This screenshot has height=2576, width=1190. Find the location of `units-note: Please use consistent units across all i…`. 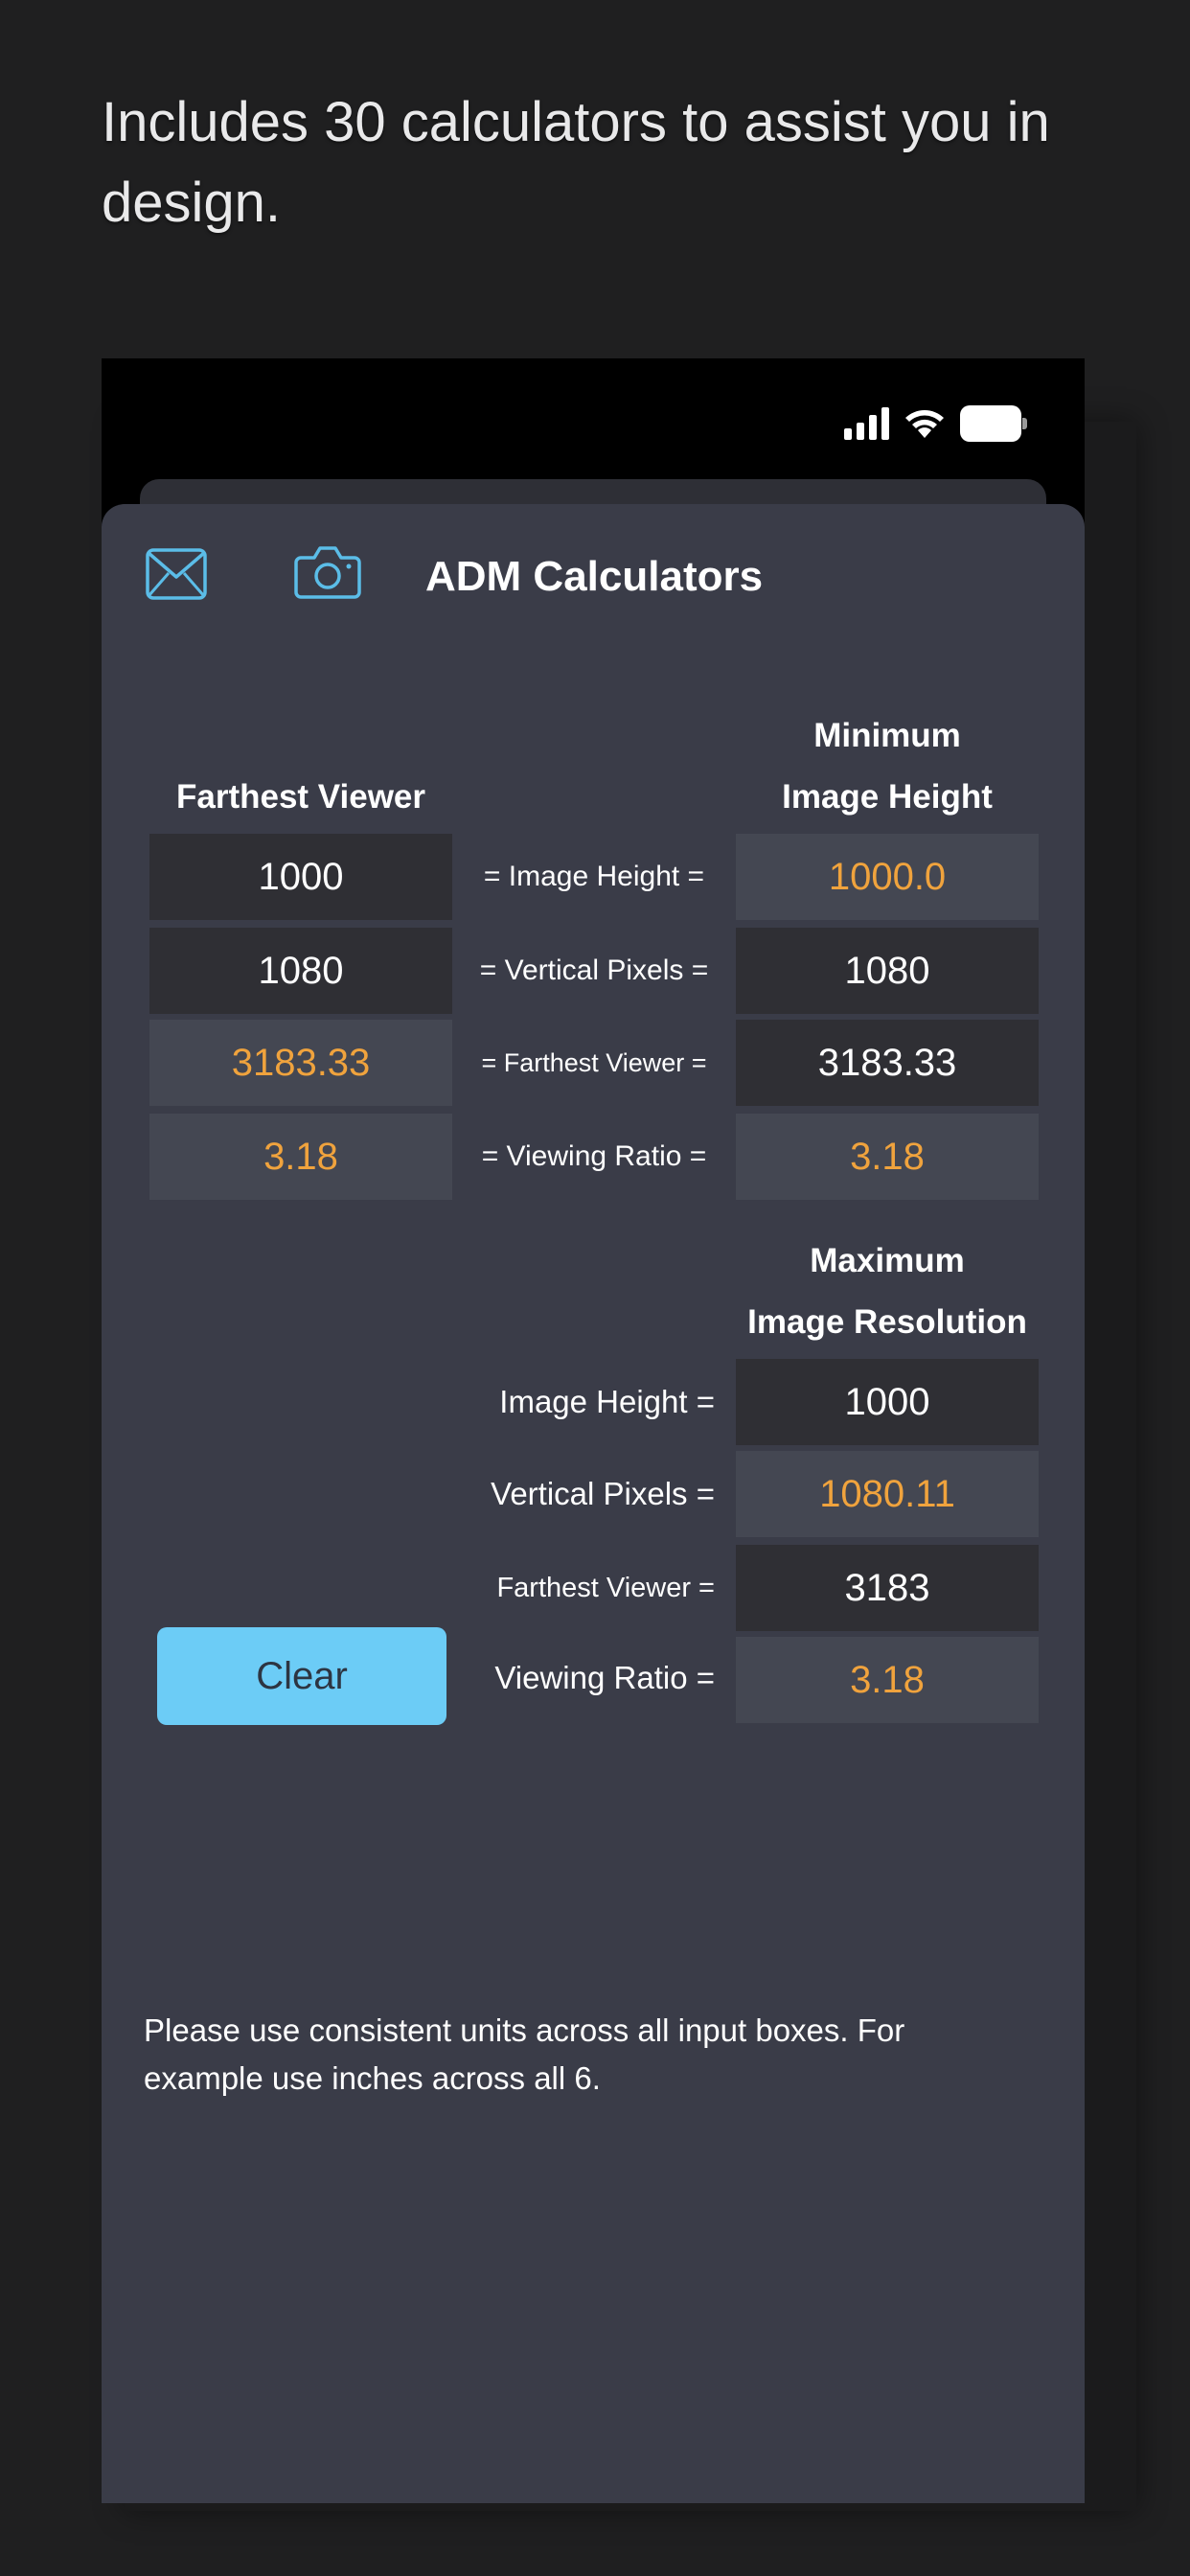

units-note: Please use consistent units across all i… is located at coordinates (525, 2054).